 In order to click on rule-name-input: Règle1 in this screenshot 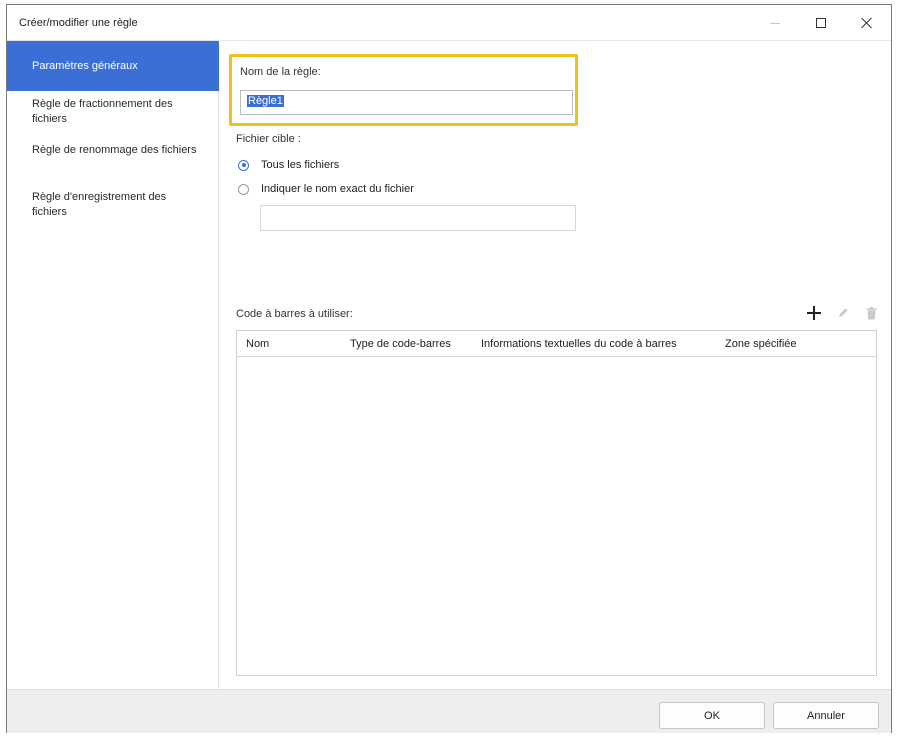, I will do `click(406, 102)`.